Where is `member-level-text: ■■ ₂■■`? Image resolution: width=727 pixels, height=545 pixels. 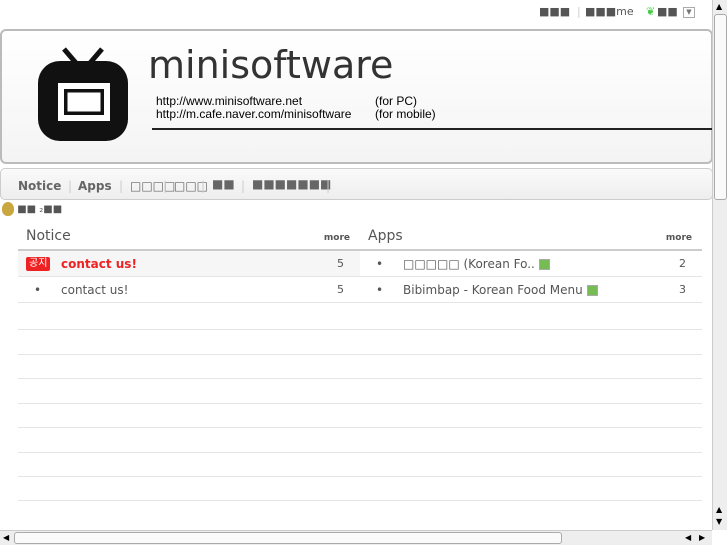
member-level-text: ■■ ₂■■ is located at coordinates (40, 209).